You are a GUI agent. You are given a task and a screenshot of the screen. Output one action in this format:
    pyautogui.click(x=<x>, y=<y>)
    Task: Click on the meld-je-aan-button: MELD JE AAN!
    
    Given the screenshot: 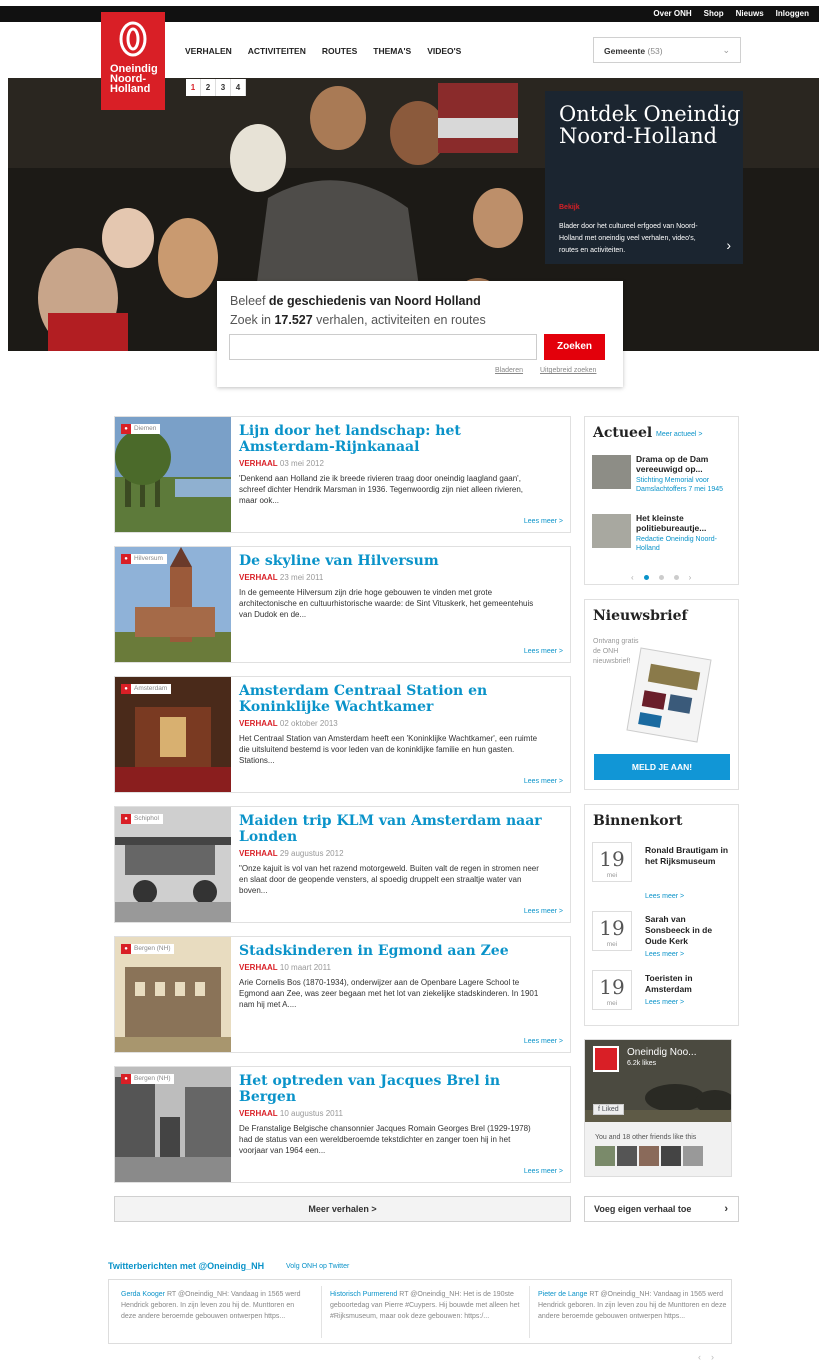 What is the action you would take?
    pyautogui.click(x=662, y=767)
    